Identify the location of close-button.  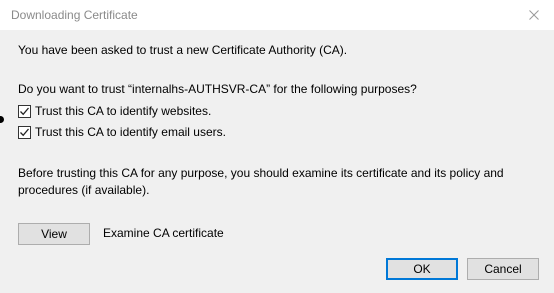
(534, 15).